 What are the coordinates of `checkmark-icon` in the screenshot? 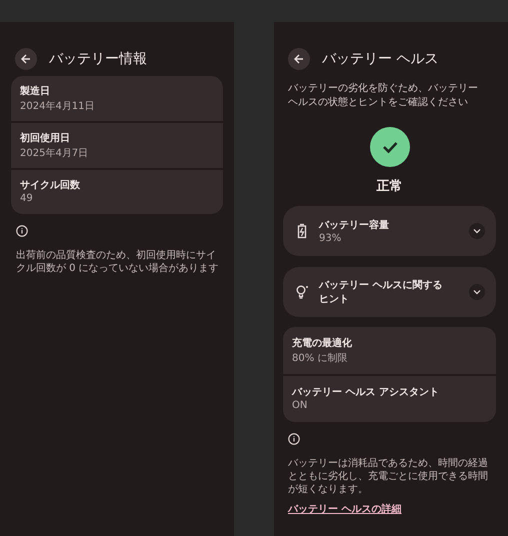 It's located at (390, 147).